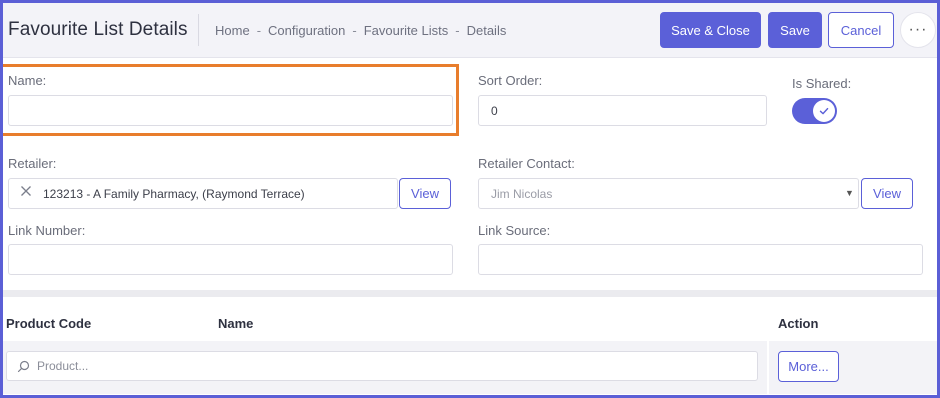 This screenshot has width=940, height=398. I want to click on breadcrumb-home: Home, so click(232, 30).